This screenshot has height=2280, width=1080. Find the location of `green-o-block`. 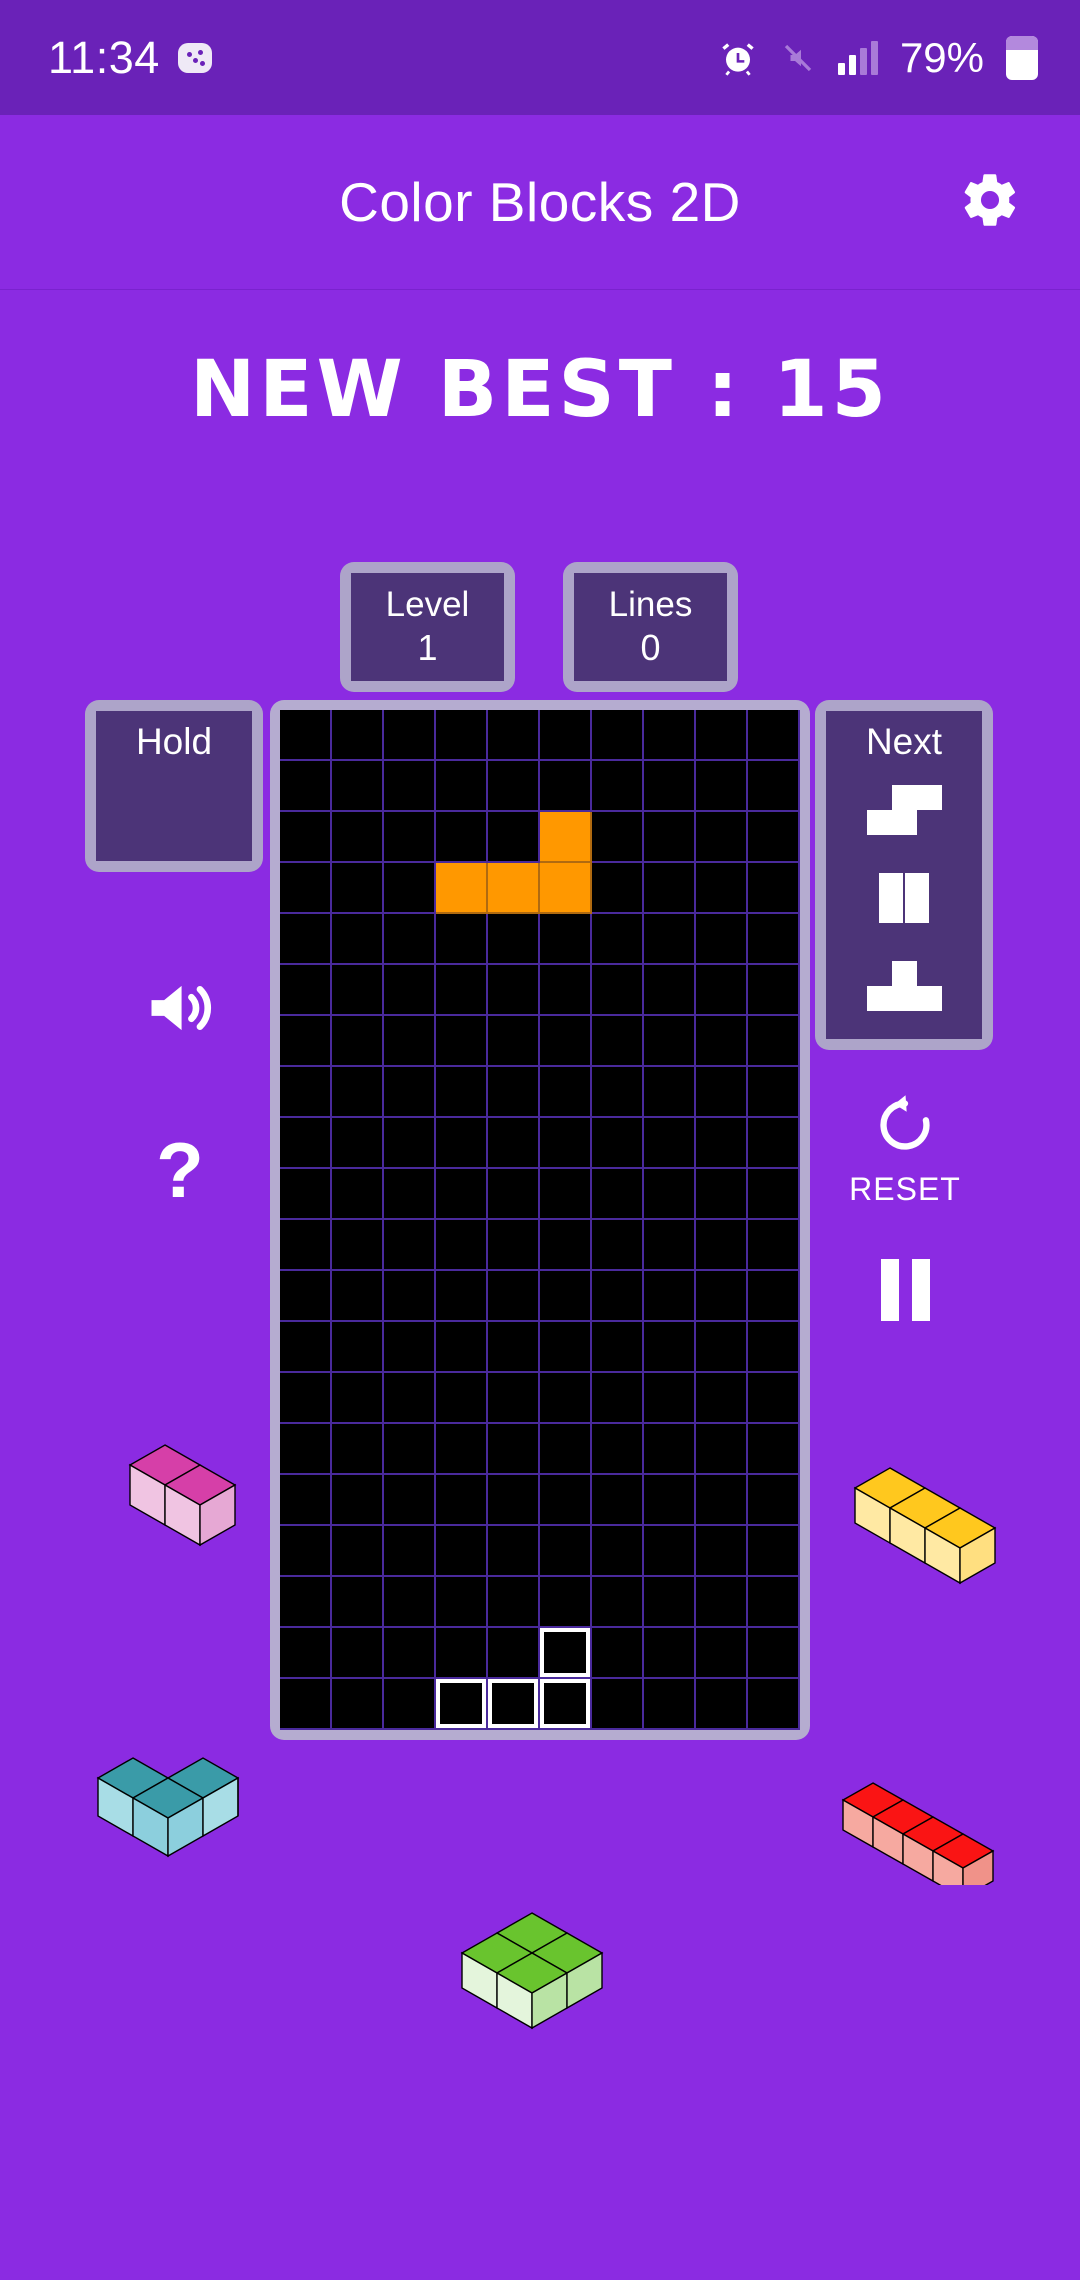

green-o-block is located at coordinates (532, 1972).